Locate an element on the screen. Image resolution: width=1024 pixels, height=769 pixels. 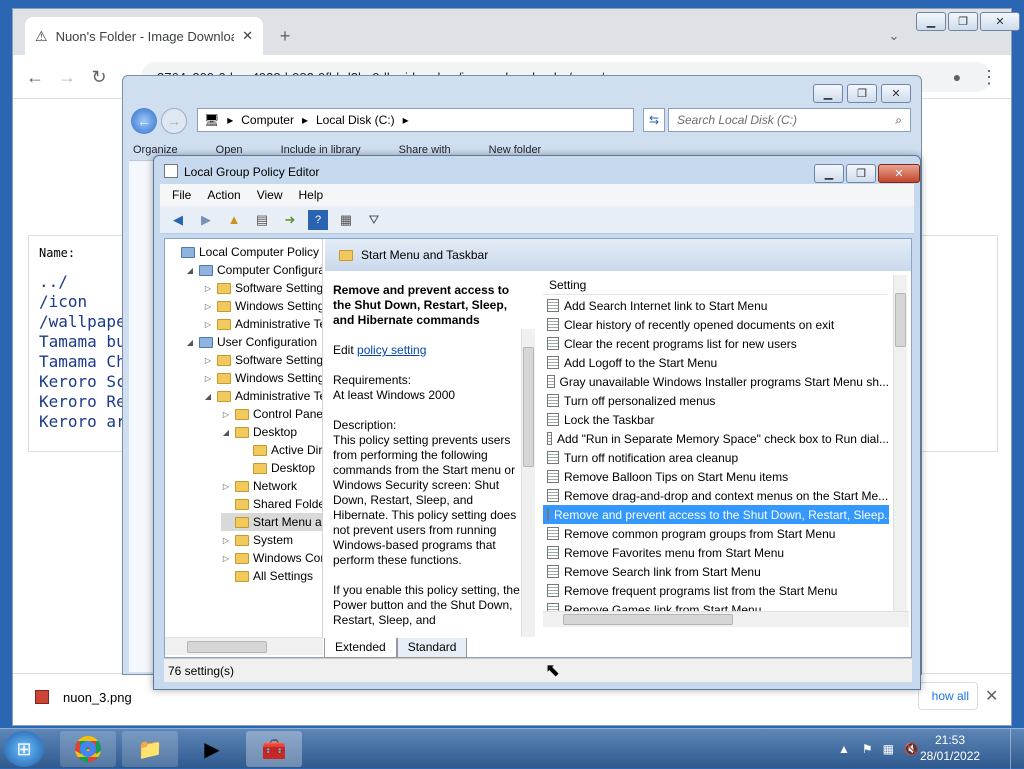
description-scrollbar is located at coordinates (528, 483).